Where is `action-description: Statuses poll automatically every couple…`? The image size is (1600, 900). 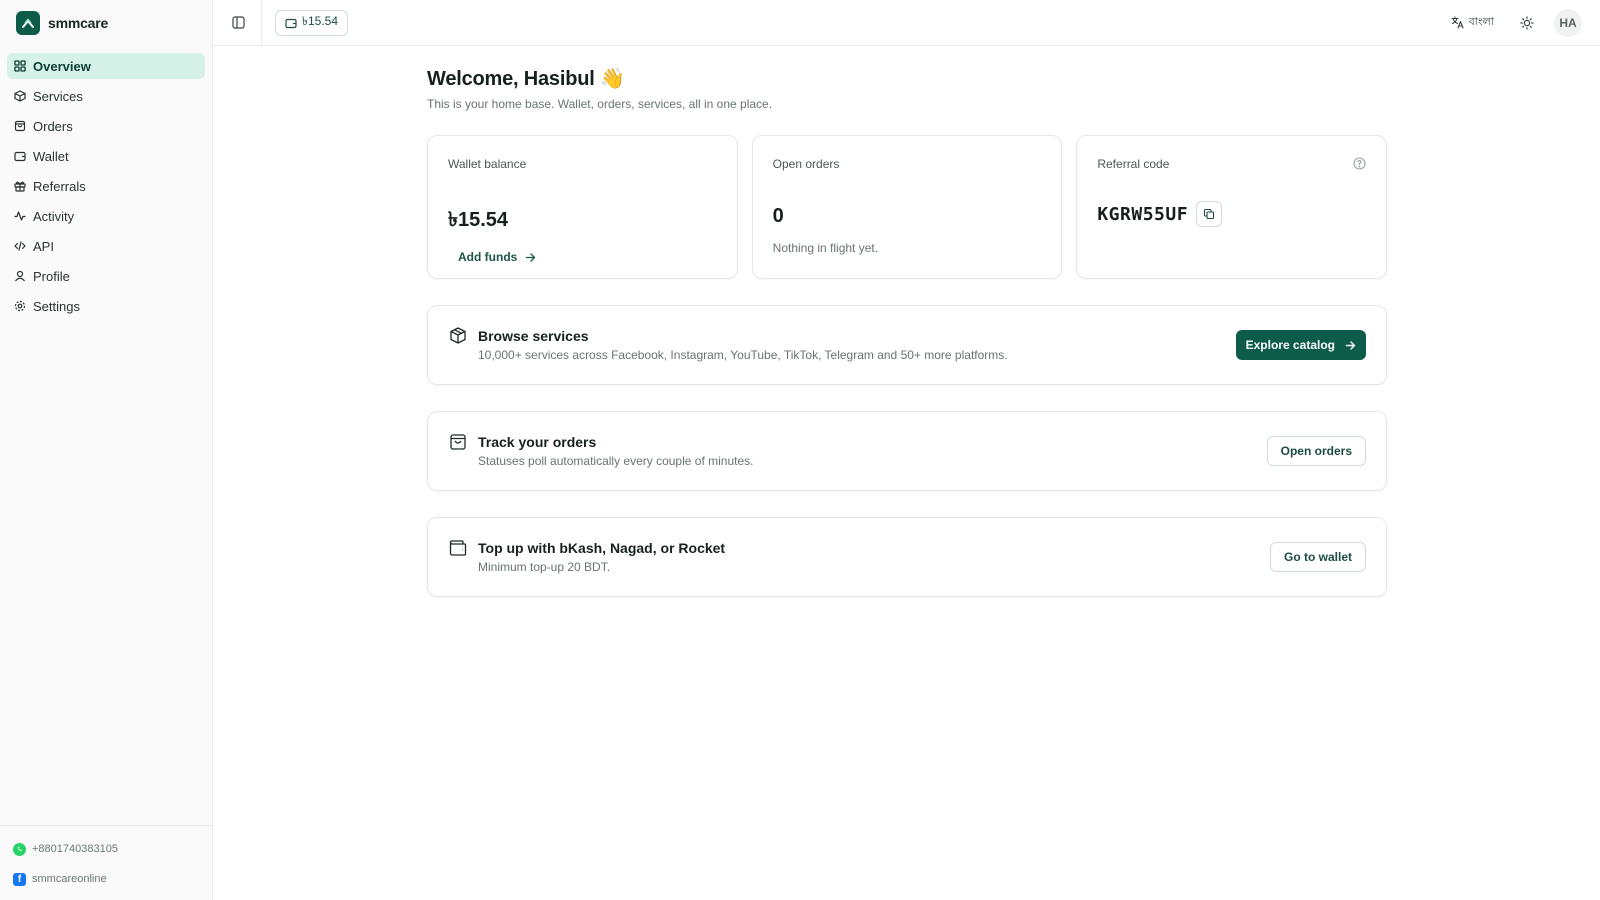
action-description: Statuses poll automatically every couple… is located at coordinates (616, 461).